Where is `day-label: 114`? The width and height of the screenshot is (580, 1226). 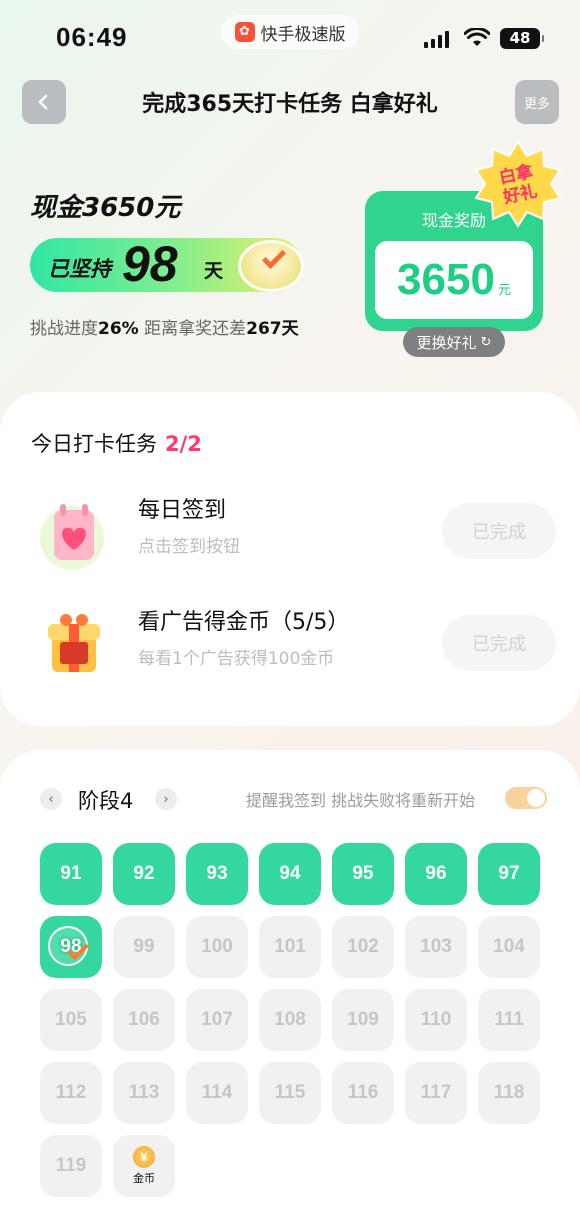
day-label: 114 is located at coordinates (217, 1092).